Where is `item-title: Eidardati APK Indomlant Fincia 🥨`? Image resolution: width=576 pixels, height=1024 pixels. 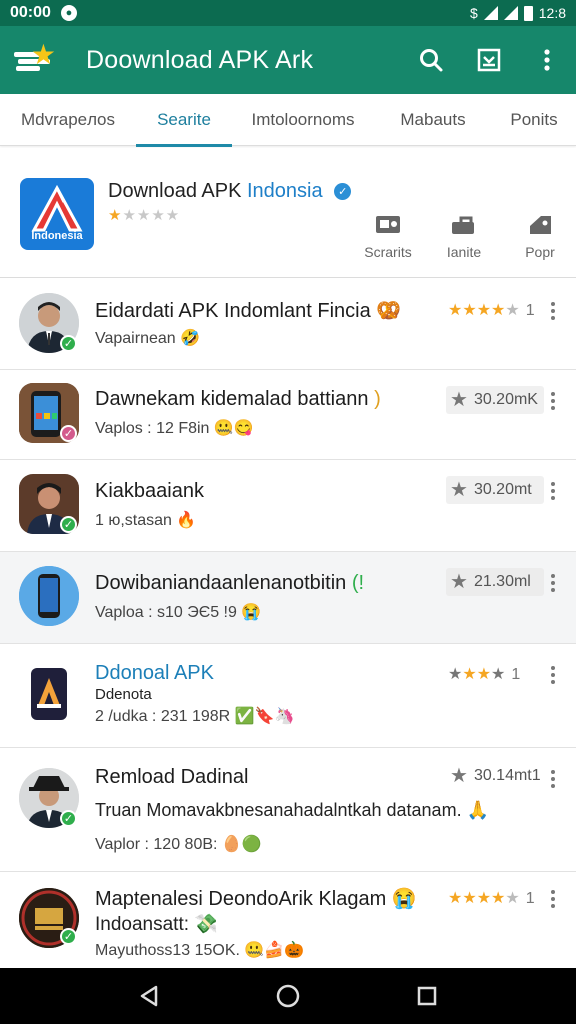 item-title: Eidardati APK Indomlant Fincia 🥨 is located at coordinates (248, 311).